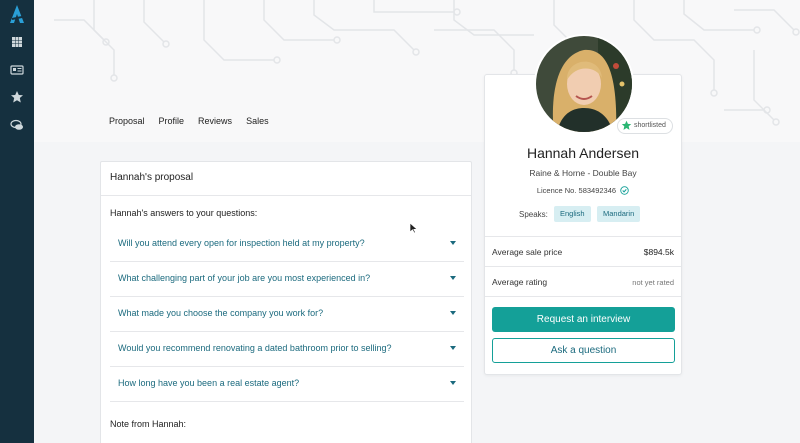 The image size is (800, 443). I want to click on chat-icon, so click(17, 125).